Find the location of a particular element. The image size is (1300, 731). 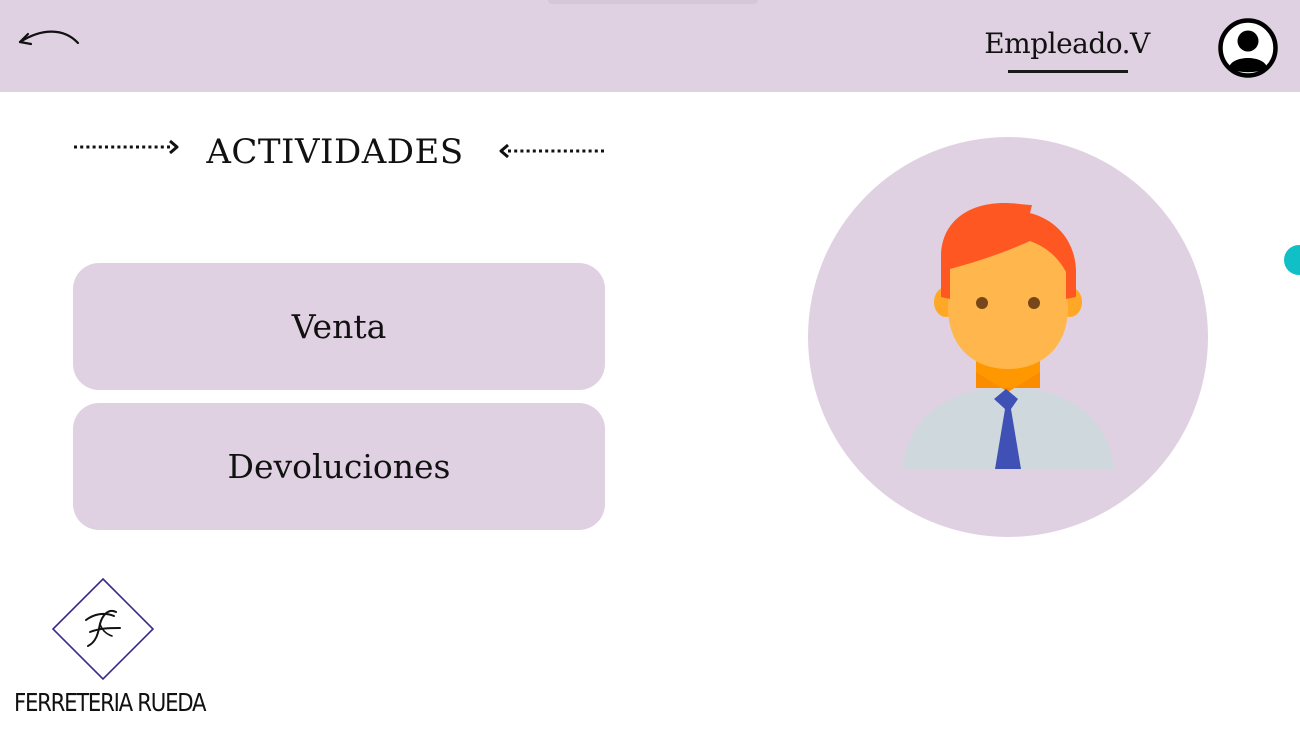

user-circle-icon is located at coordinates (1248, 48).